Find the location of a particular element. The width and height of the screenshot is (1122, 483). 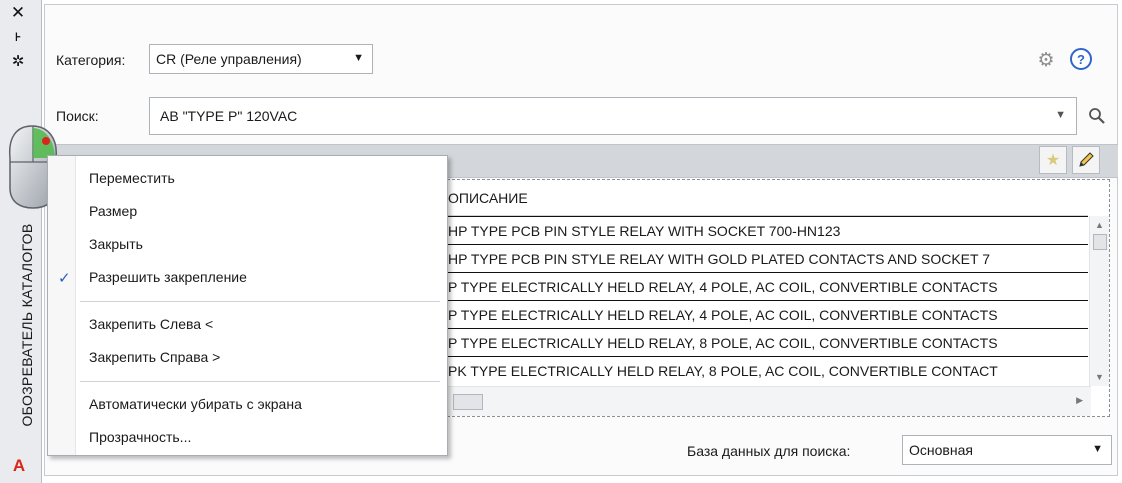

scroll-right-icon: ▶ is located at coordinates (1079, 400).